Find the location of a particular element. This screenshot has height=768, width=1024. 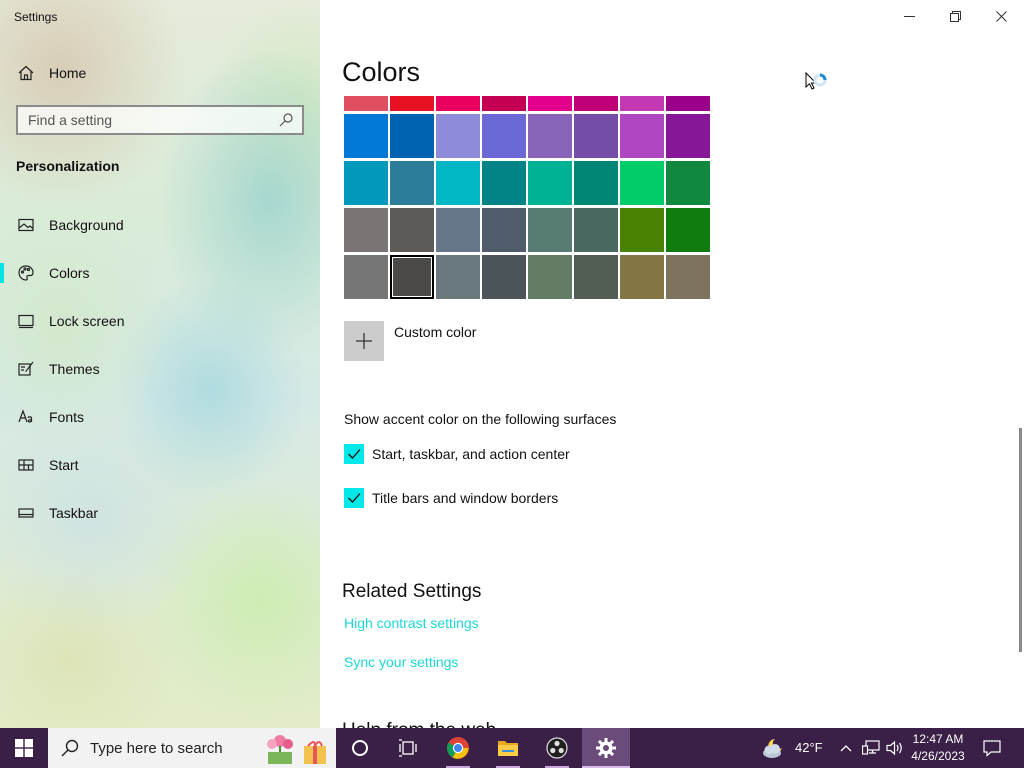

minimize-icon is located at coordinates (909, 16).